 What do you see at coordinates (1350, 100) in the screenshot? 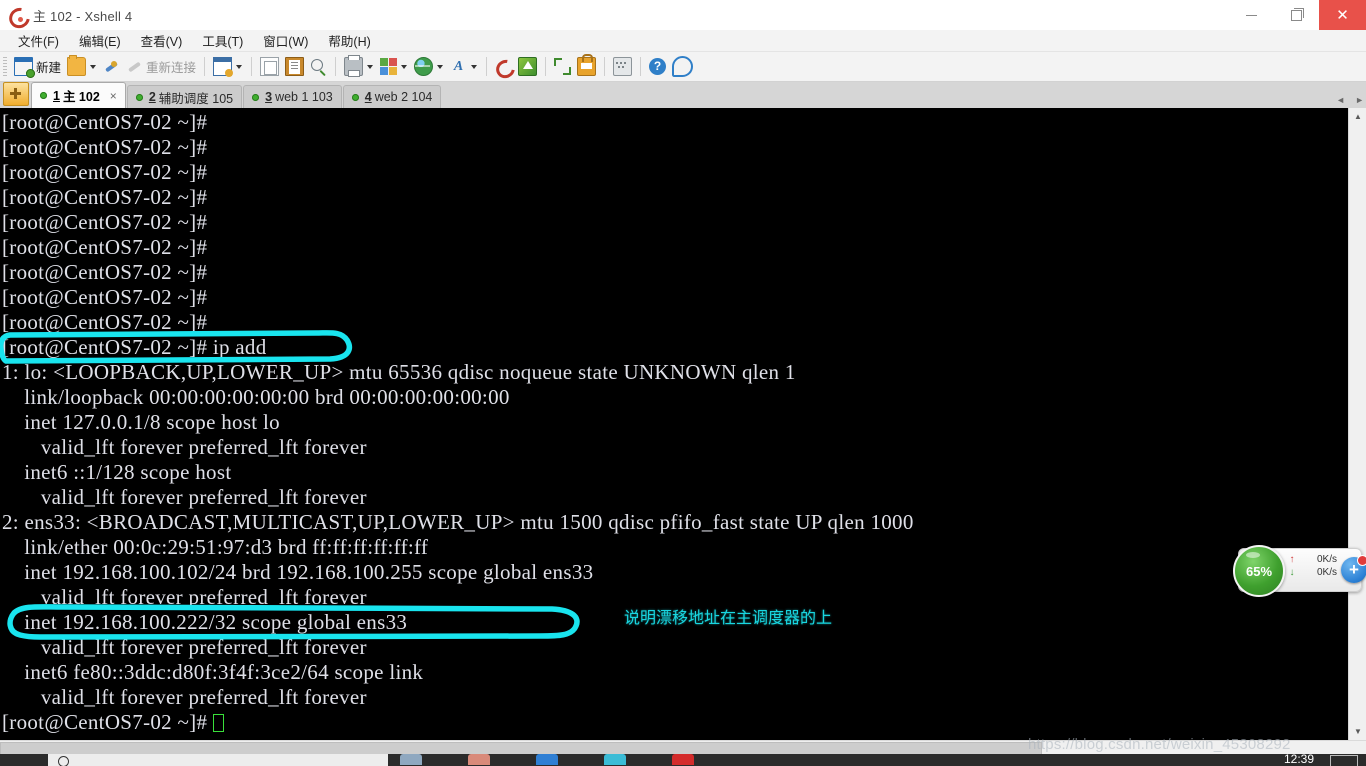
I see `tab-scroll-controls: ◄ ►` at bounding box center [1350, 100].